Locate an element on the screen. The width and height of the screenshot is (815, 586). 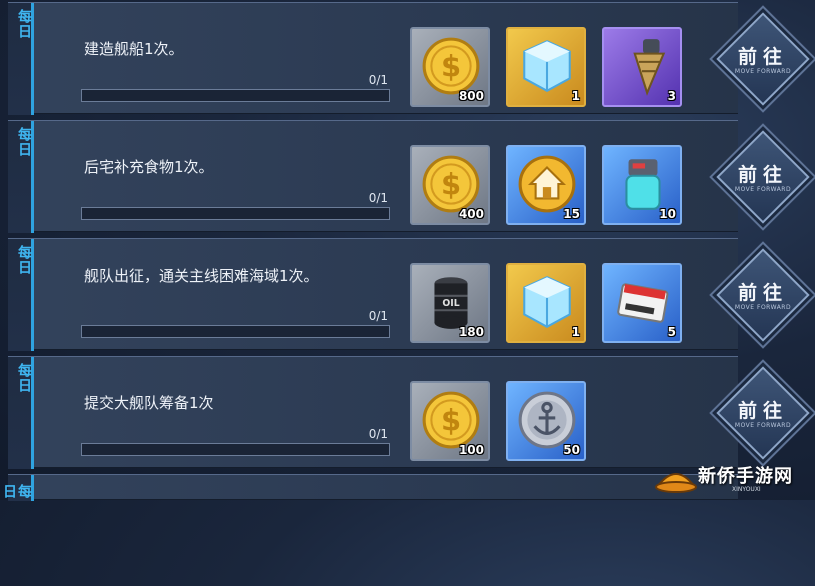
task-description: 舰队出征，通关主线困难海域1次。 is located at coordinates (201, 276).